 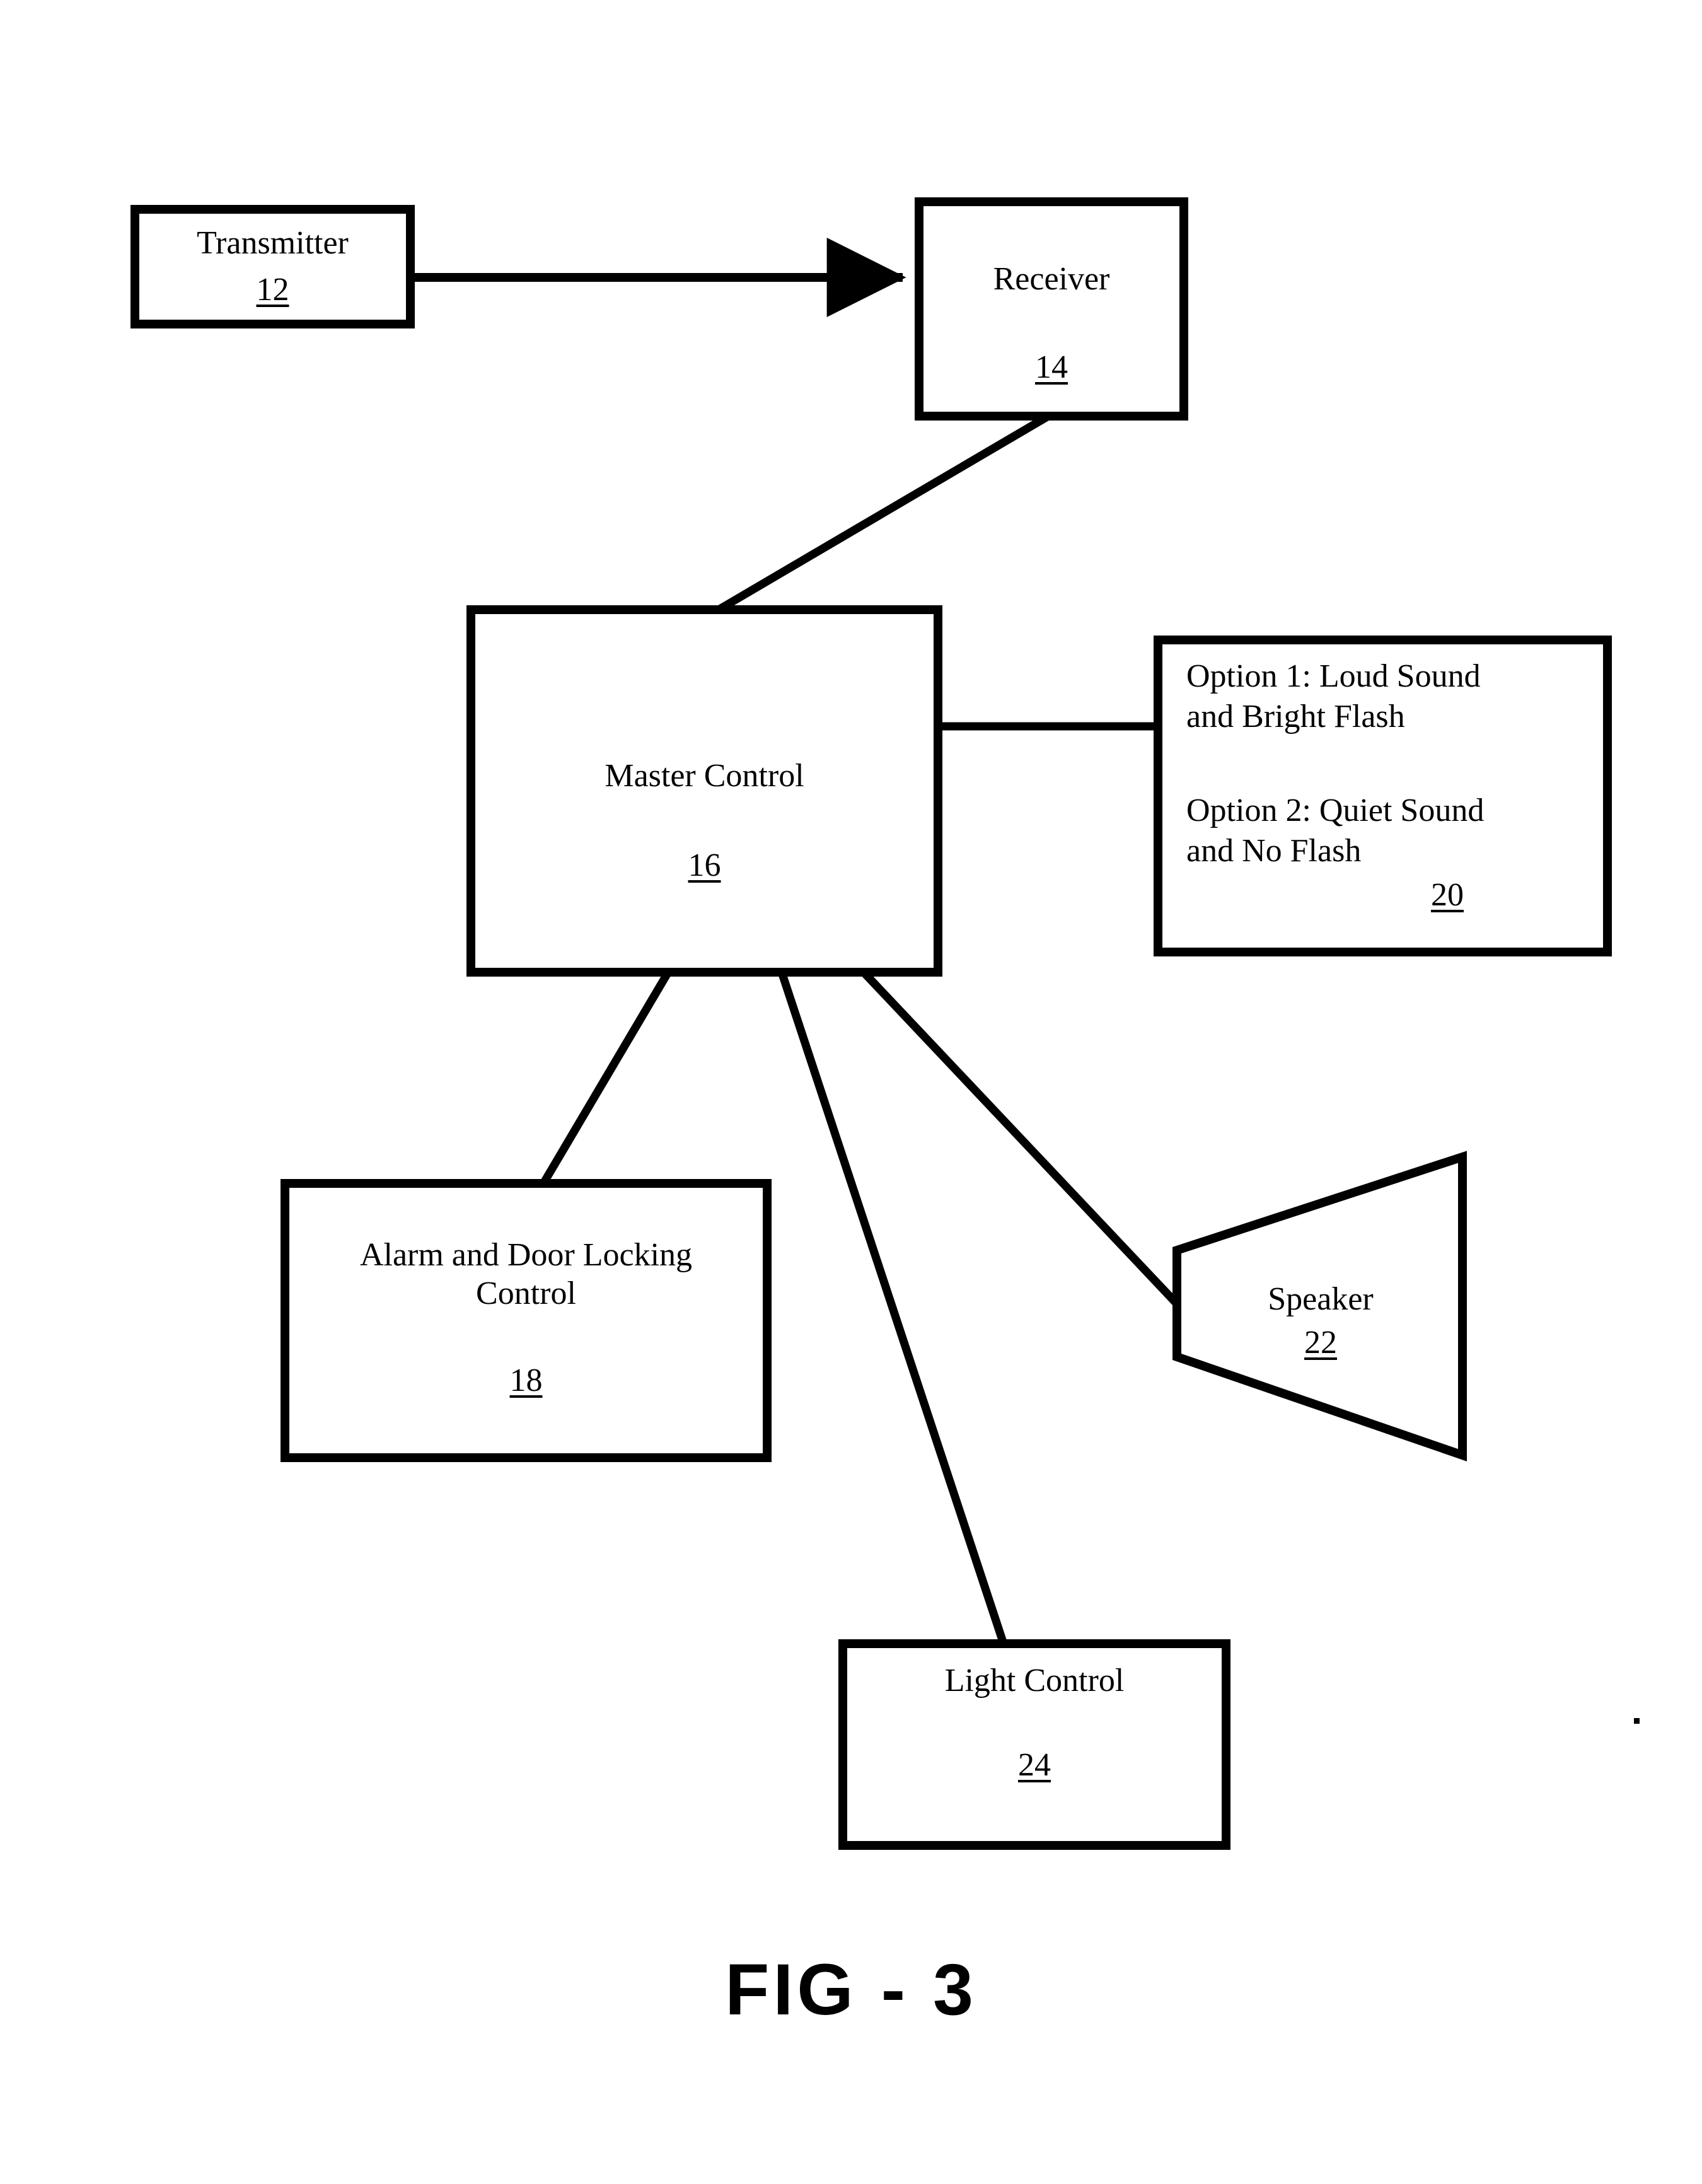 I want to click on node-speaker-ref: 22, so click(x=1320, y=1343).